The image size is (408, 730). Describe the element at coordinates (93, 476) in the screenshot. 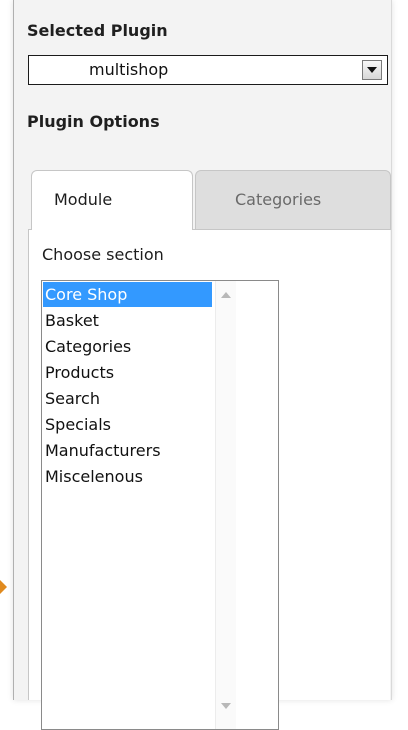

I see `list-item-miscelenous: Miscelenous` at that location.